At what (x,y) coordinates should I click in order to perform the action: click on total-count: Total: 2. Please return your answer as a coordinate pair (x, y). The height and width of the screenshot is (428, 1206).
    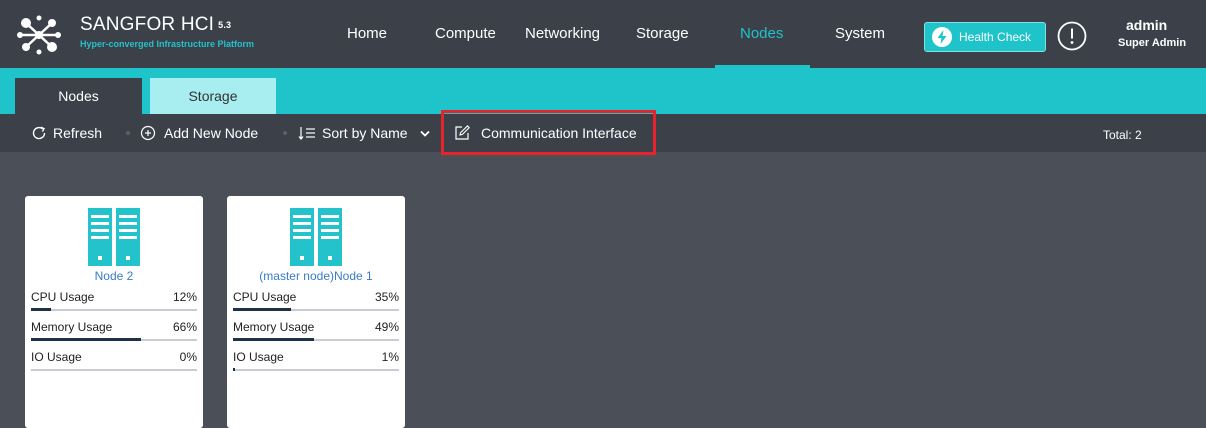
    Looking at the image, I should click on (1122, 135).